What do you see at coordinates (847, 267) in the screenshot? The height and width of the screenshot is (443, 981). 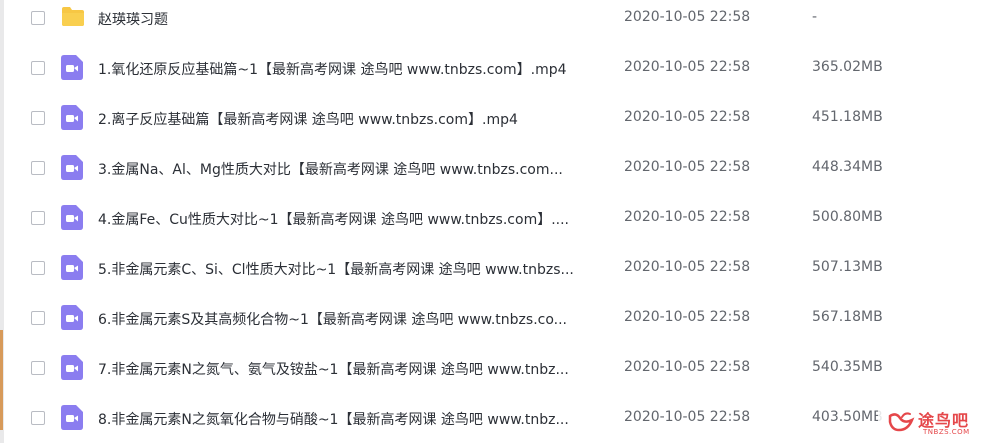 I see `file-size: 507.13MB` at bounding box center [847, 267].